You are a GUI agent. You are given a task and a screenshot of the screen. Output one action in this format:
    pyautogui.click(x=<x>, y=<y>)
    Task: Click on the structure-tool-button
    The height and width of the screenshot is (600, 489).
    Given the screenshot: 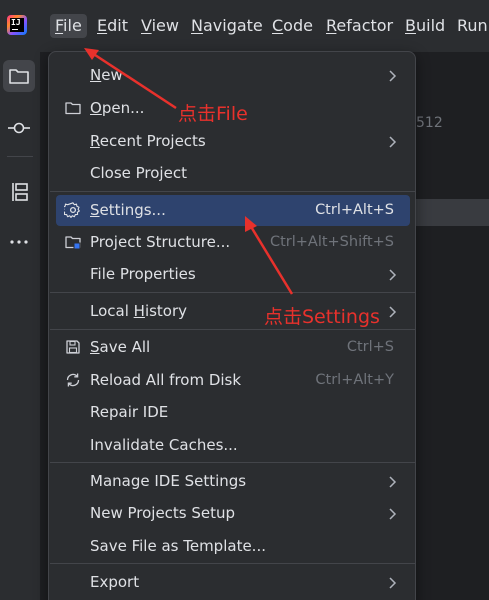 What is the action you would take?
    pyautogui.click(x=19, y=192)
    